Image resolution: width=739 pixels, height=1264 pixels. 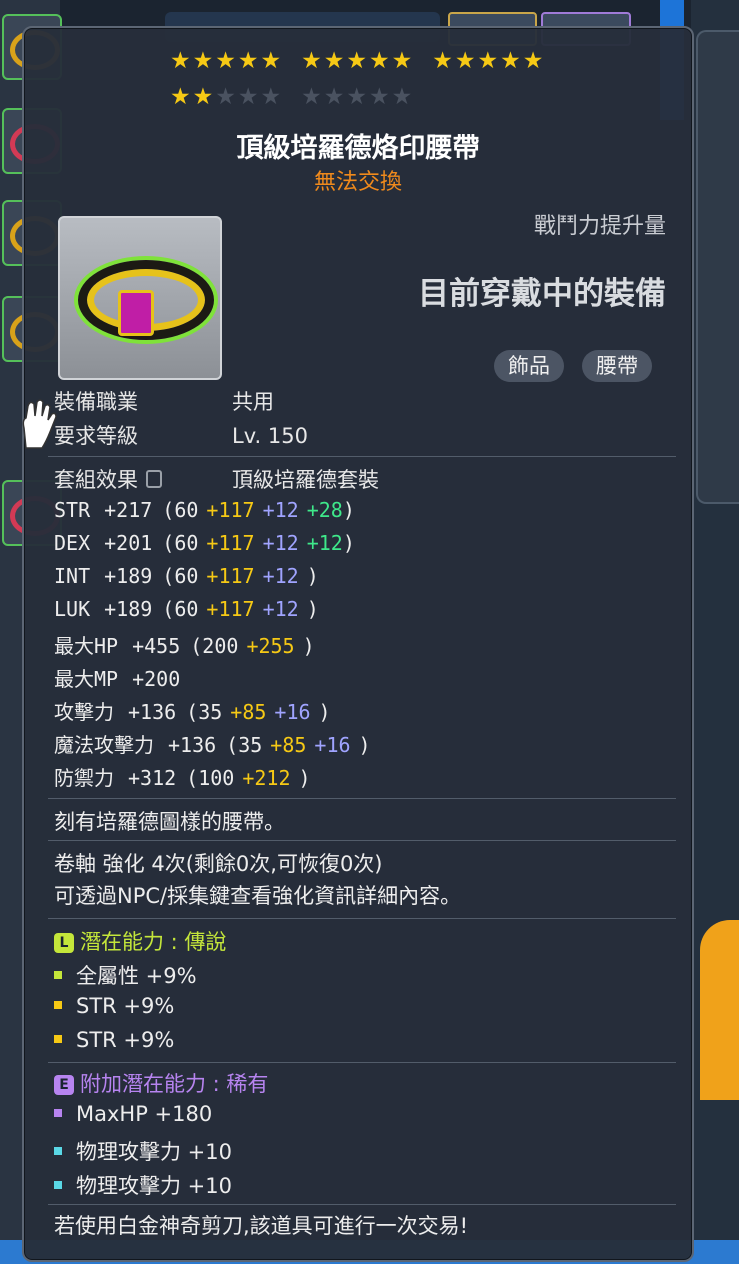 What do you see at coordinates (529, 366) in the screenshot?
I see `tag-accessory: 飾品` at bounding box center [529, 366].